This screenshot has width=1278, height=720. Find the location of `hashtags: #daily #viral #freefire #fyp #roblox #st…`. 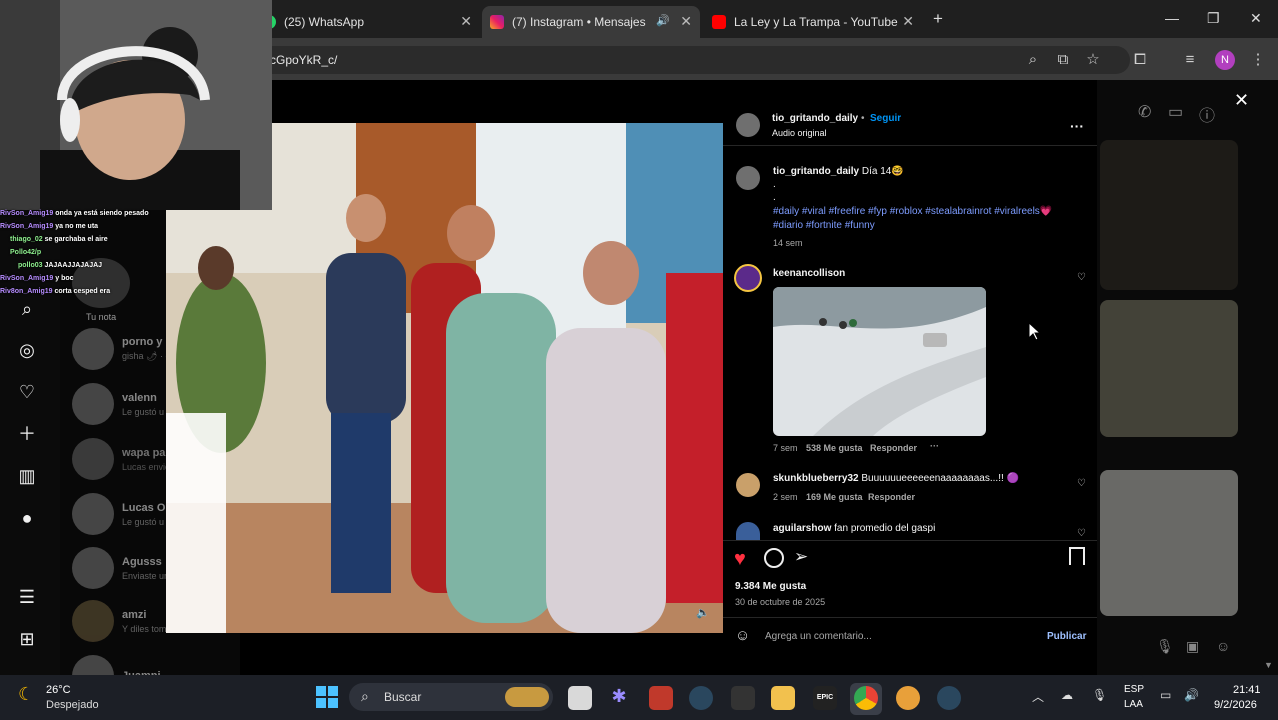

hashtags: #daily #viral #freefire #fyp #roblox #st… is located at coordinates (912, 211).